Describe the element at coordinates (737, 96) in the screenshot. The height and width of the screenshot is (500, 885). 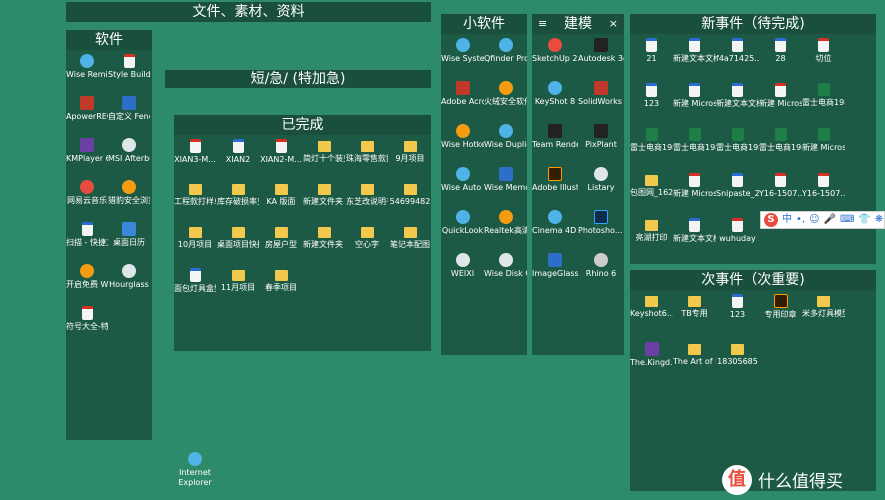
I see `new-event-item: 新建文本文档 (3)` at that location.